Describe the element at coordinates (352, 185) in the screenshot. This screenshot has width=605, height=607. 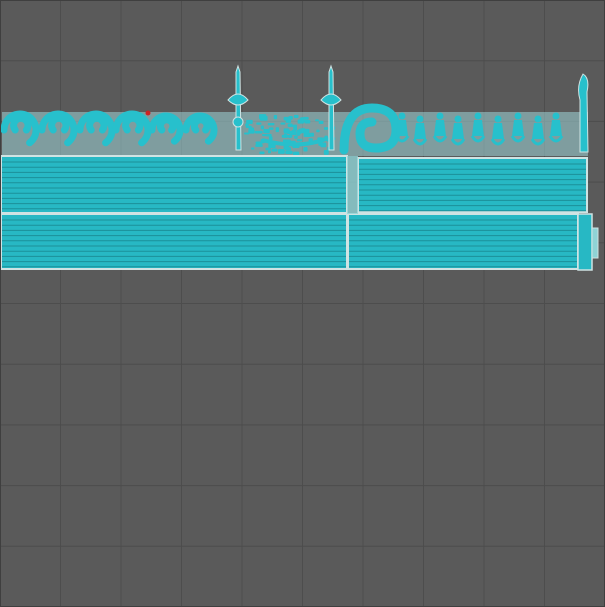
I see `panel-seam` at that location.